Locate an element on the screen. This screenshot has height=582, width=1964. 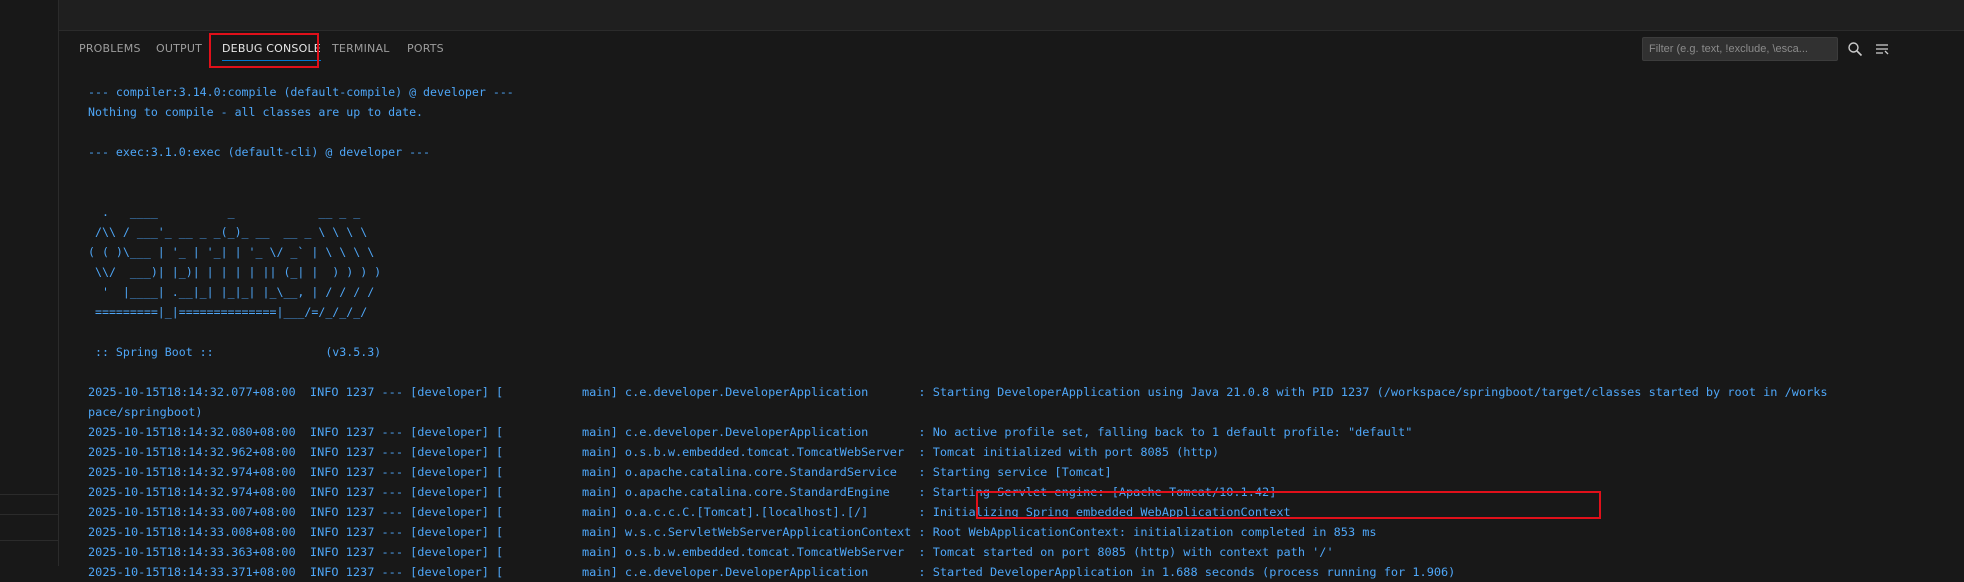
tab-ports: PORTS is located at coordinates (425, 49).